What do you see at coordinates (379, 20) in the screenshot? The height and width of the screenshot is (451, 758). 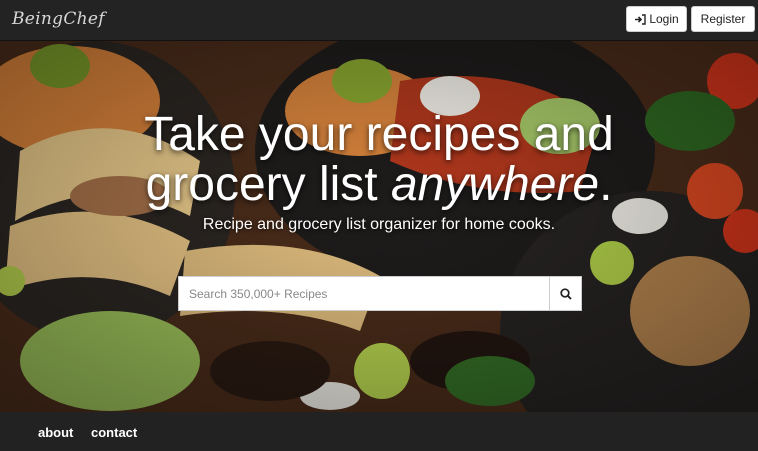 I see `top-navbar: BeingChef Login Register` at bounding box center [379, 20].